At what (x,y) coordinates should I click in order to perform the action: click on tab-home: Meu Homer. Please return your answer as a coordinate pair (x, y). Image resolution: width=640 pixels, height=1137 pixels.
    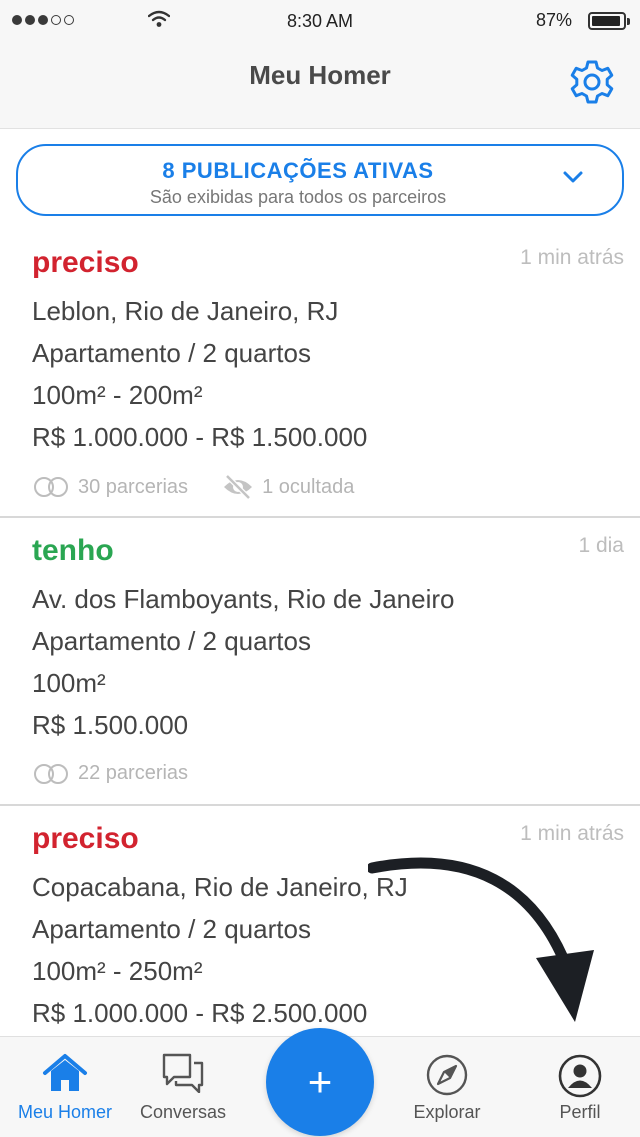
    Looking at the image, I should click on (65, 1087).